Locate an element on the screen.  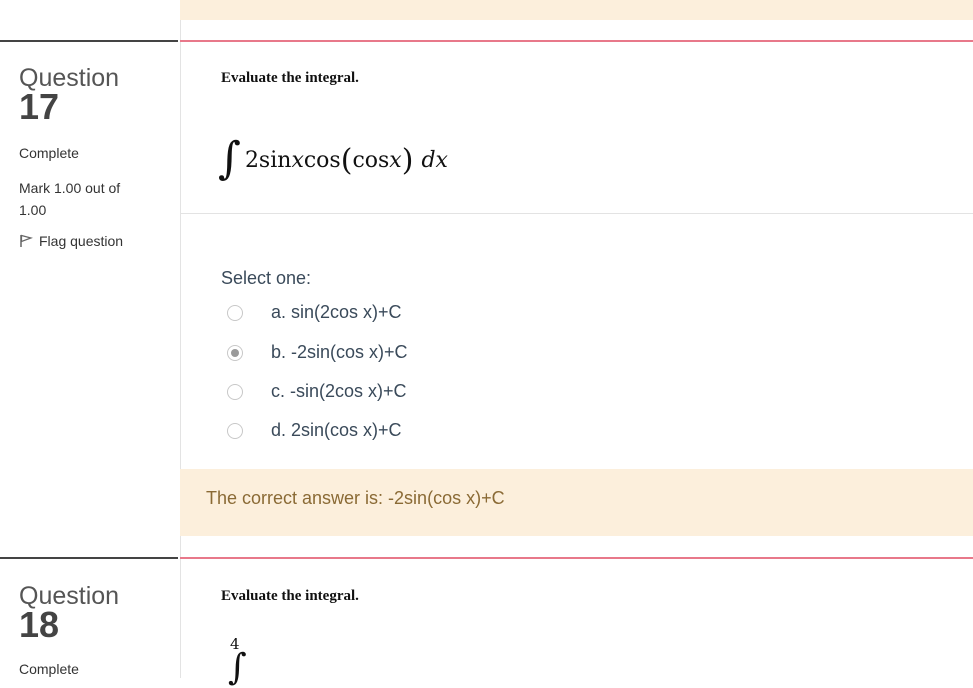
radio-button-a is located at coordinates (235, 312).